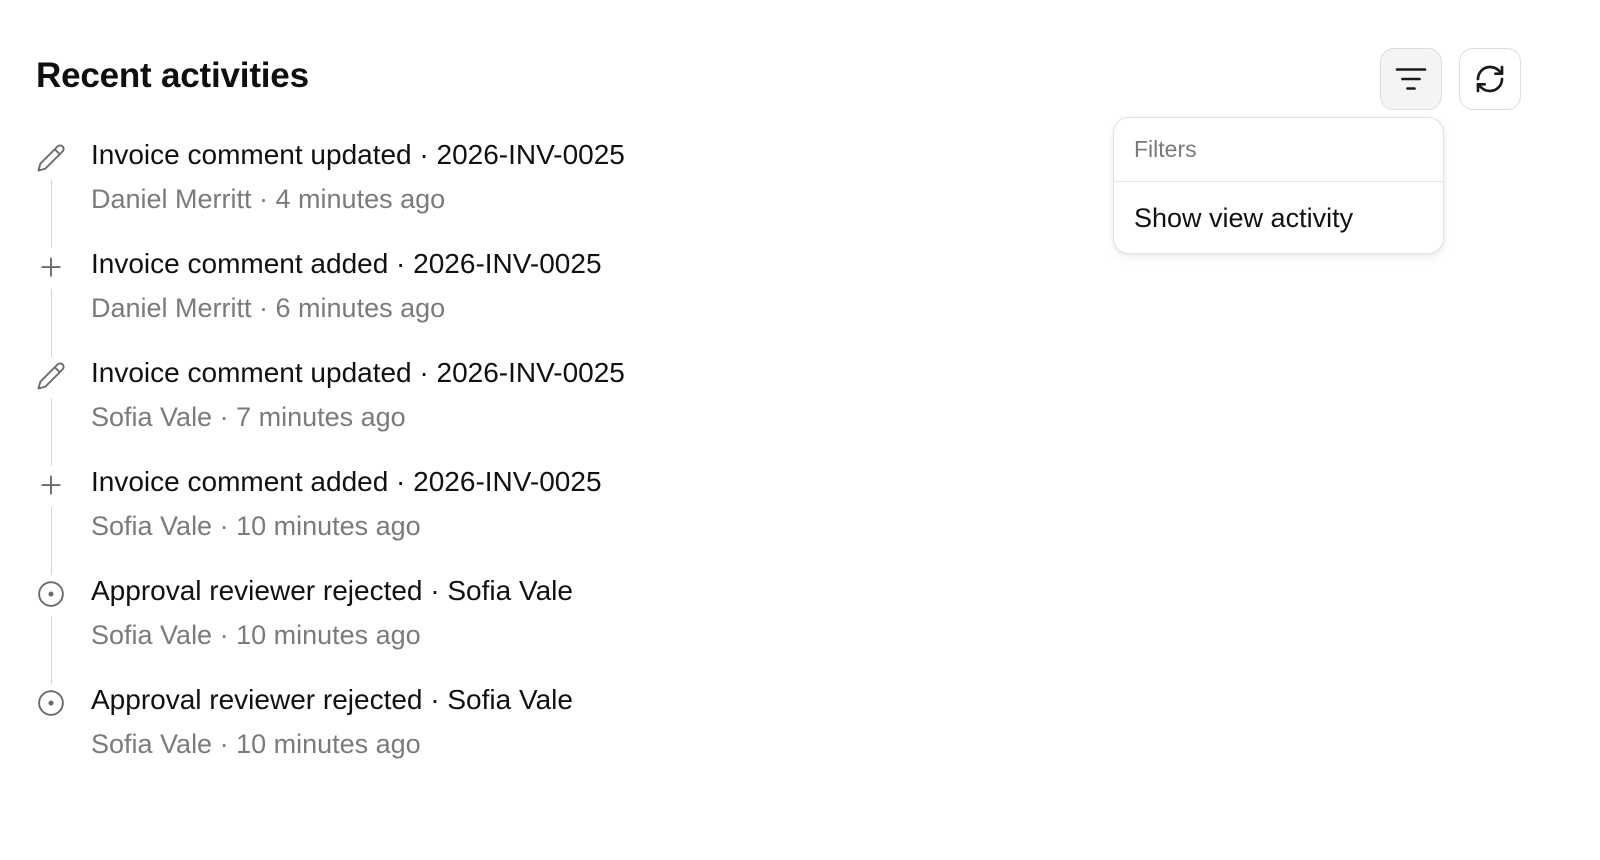 This screenshot has width=1600, height=860. What do you see at coordinates (268, 308) in the screenshot?
I see `activity-meta: Daniel Merritt · 6 minutes ago` at bounding box center [268, 308].